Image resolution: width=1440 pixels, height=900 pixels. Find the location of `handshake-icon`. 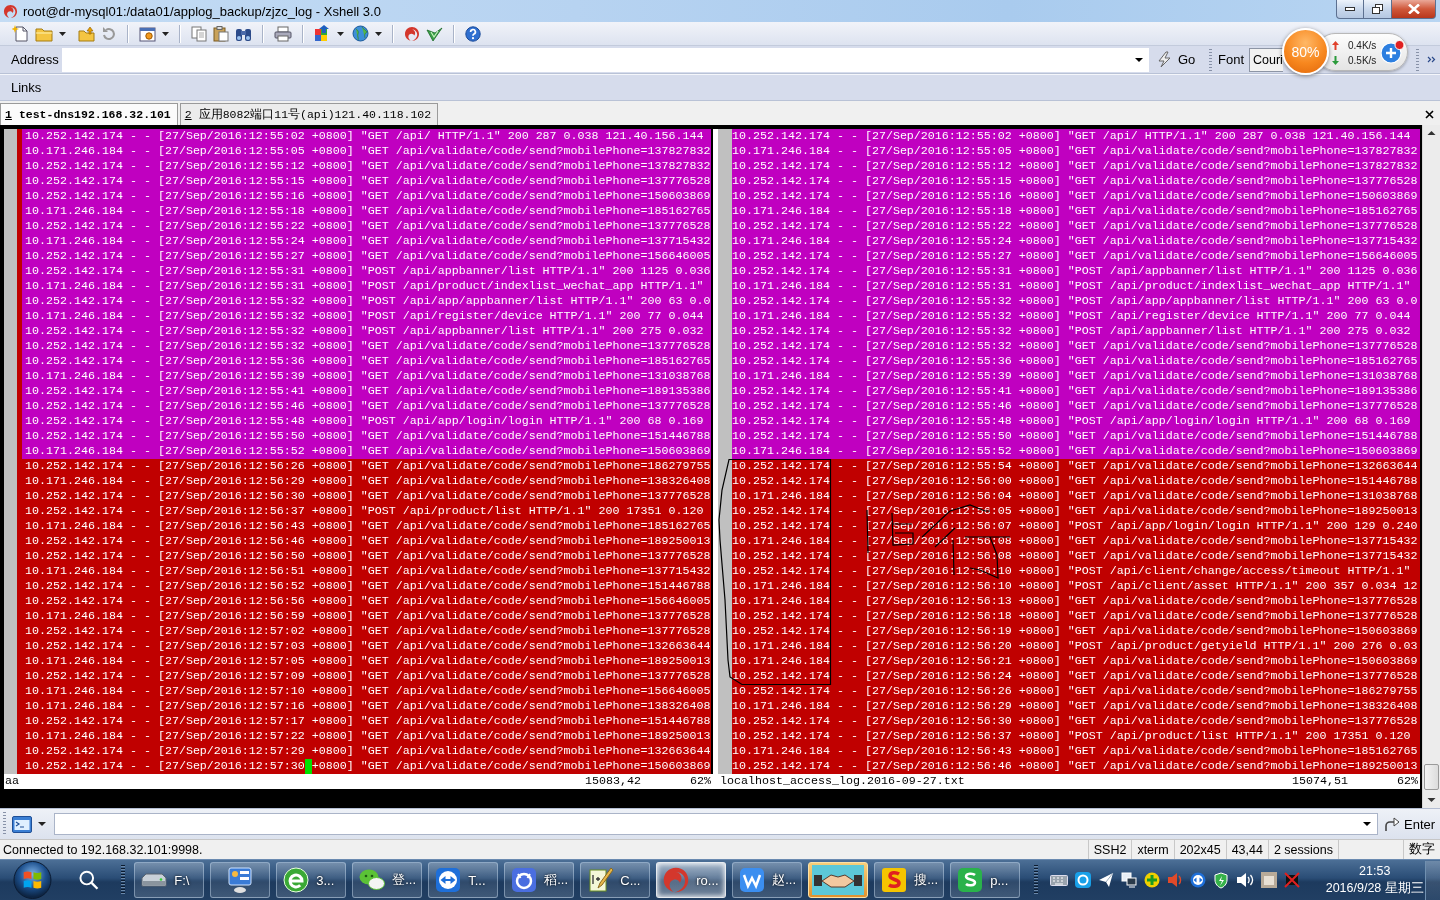

handshake-icon is located at coordinates (838, 880).